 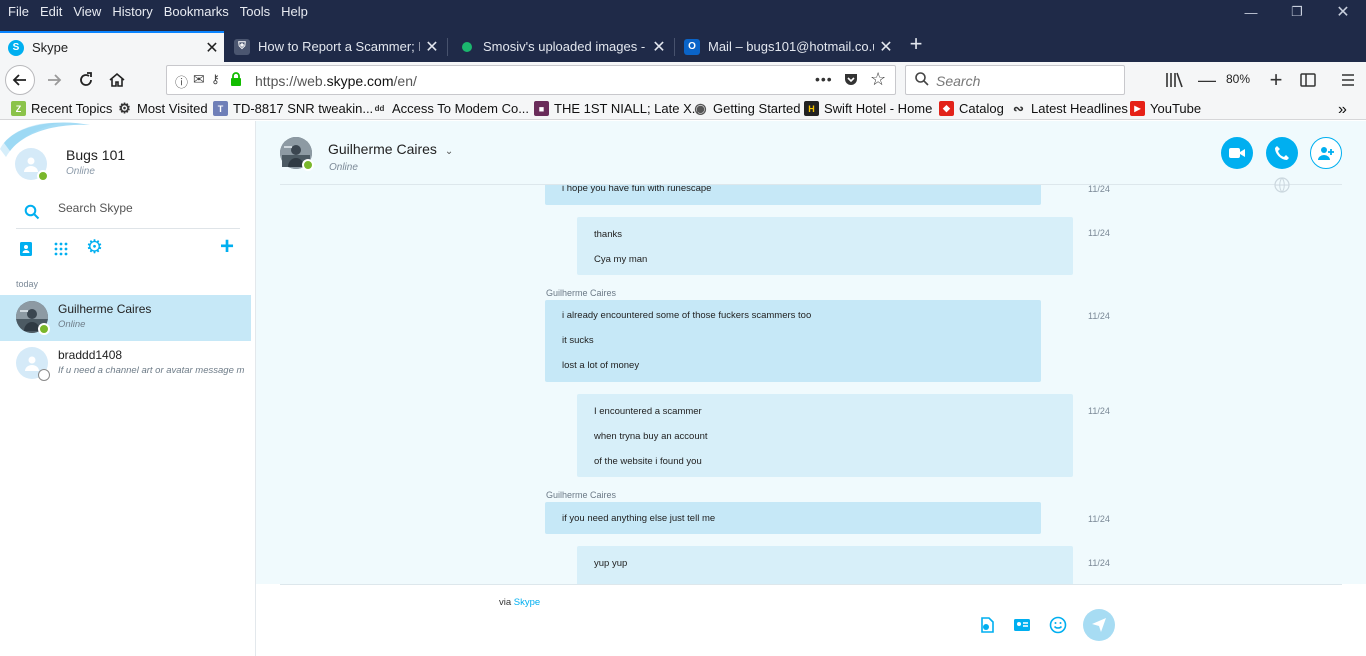 I want to click on tab-smosiv-images: Smosiv's uploaded images - Im ✕, so click(x=561, y=46).